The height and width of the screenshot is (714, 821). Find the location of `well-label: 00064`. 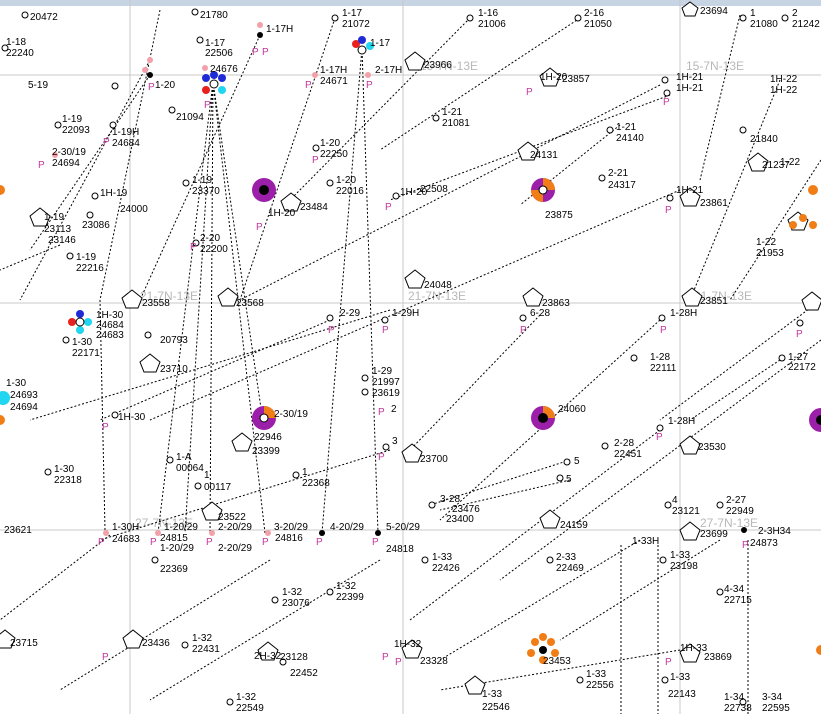

well-label: 00064 is located at coordinates (190, 468).